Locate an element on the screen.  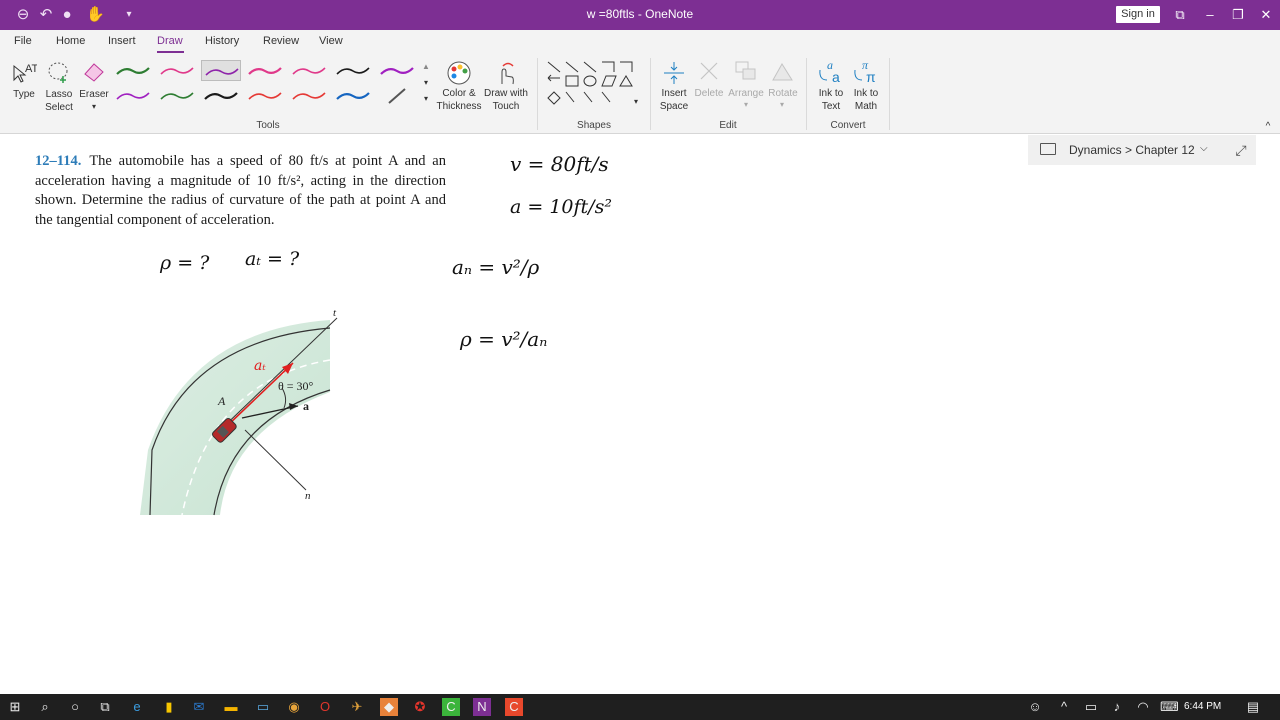
cortana-icon: ○ is located at coordinates (75, 707).